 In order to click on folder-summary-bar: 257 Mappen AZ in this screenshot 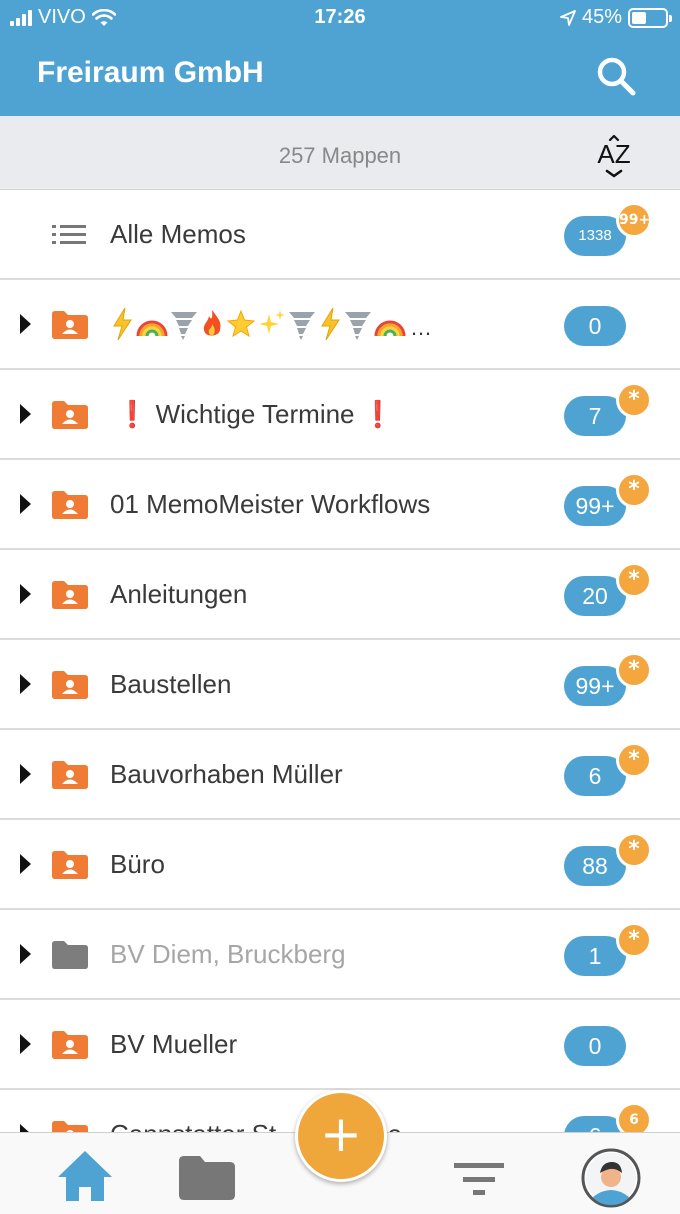, I will do `click(340, 153)`.